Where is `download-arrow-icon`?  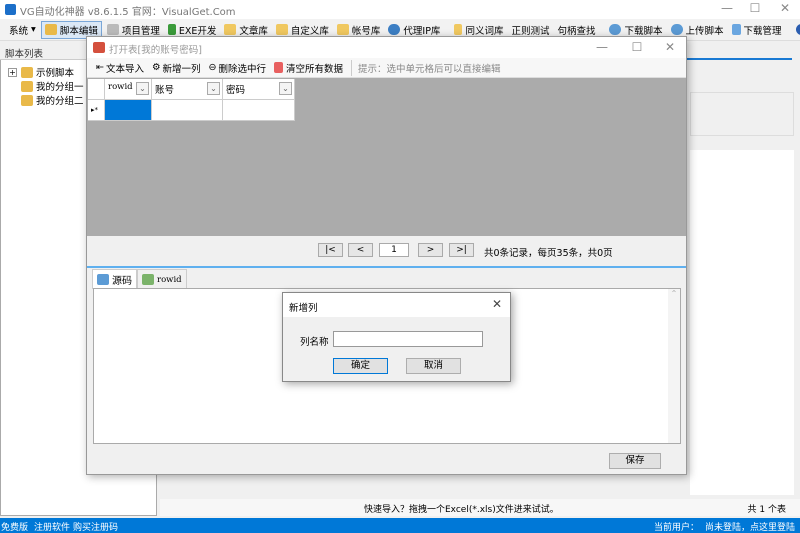 download-arrow-icon is located at coordinates (171, 29).